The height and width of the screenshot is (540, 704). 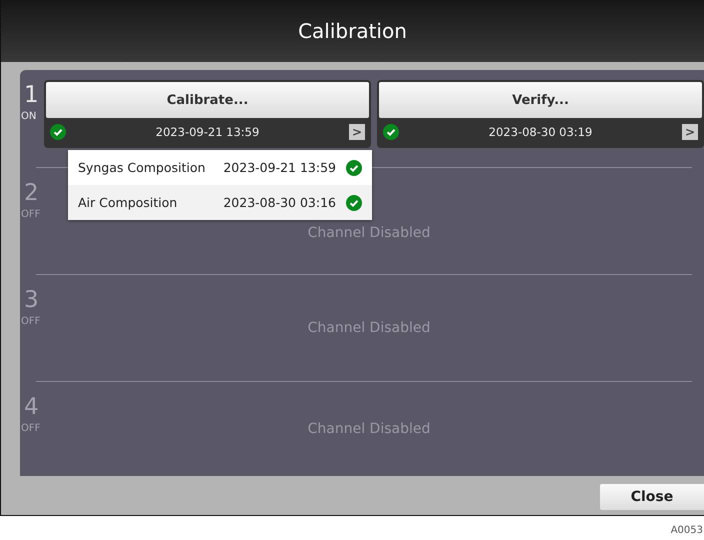 What do you see at coordinates (686, 530) in the screenshot?
I see `figure-label: A0053` at bounding box center [686, 530].